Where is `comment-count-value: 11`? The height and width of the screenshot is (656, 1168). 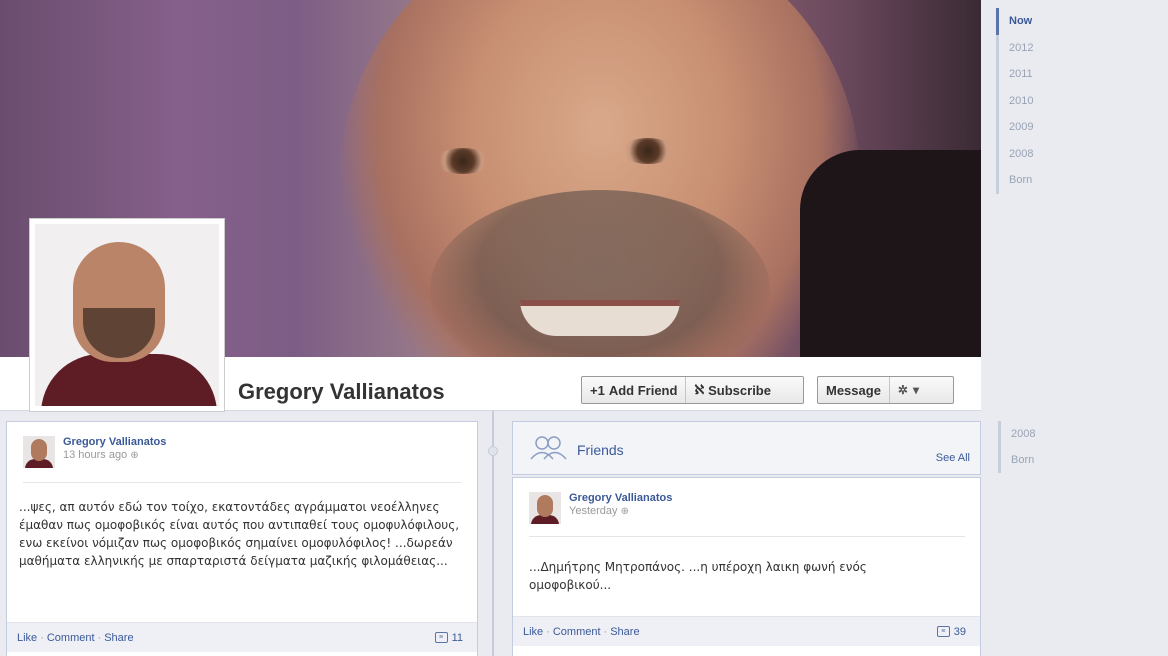 comment-count-value: 11 is located at coordinates (457, 637).